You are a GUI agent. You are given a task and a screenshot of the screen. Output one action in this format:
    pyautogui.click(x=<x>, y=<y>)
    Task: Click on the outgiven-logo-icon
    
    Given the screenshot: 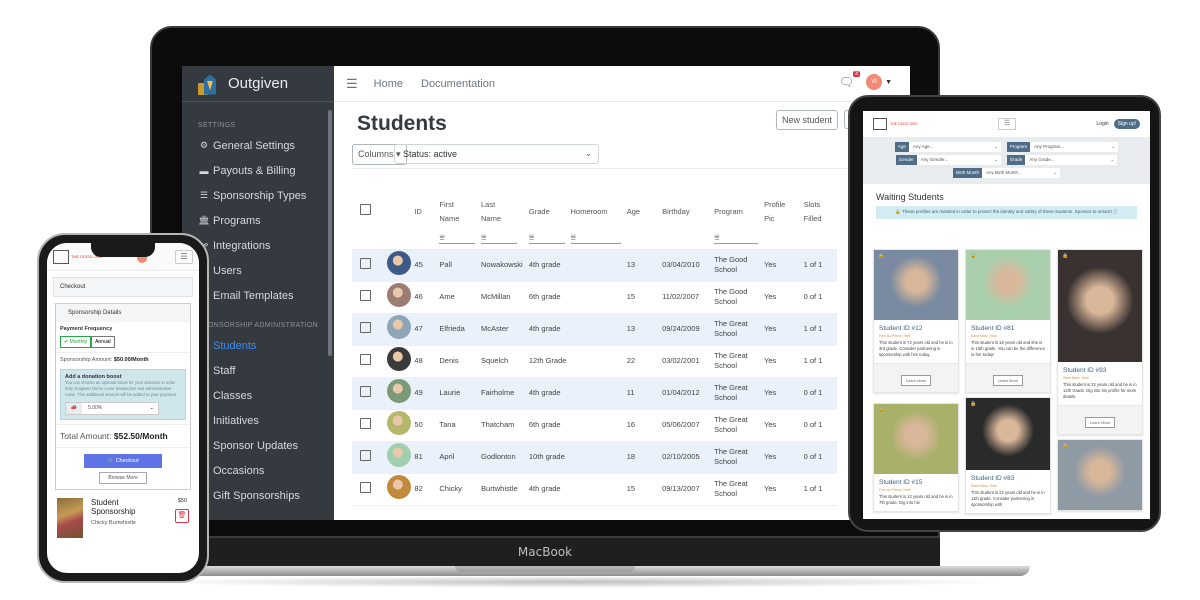 What is the action you would take?
    pyautogui.click(x=207, y=84)
    